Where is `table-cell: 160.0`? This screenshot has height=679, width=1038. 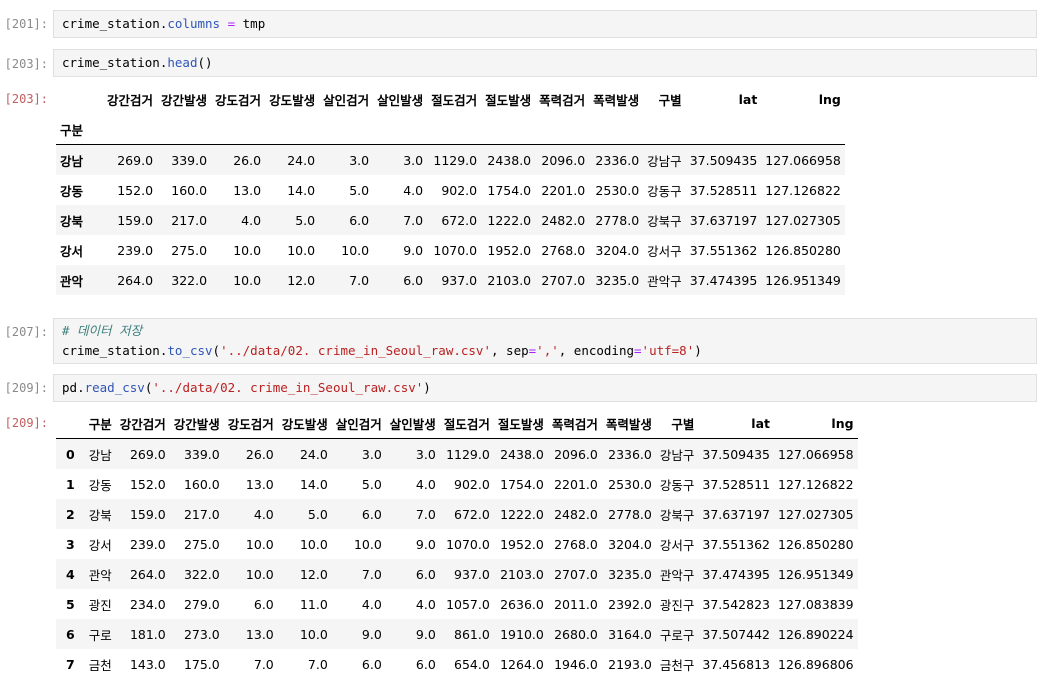
table-cell: 160.0 is located at coordinates (189, 190).